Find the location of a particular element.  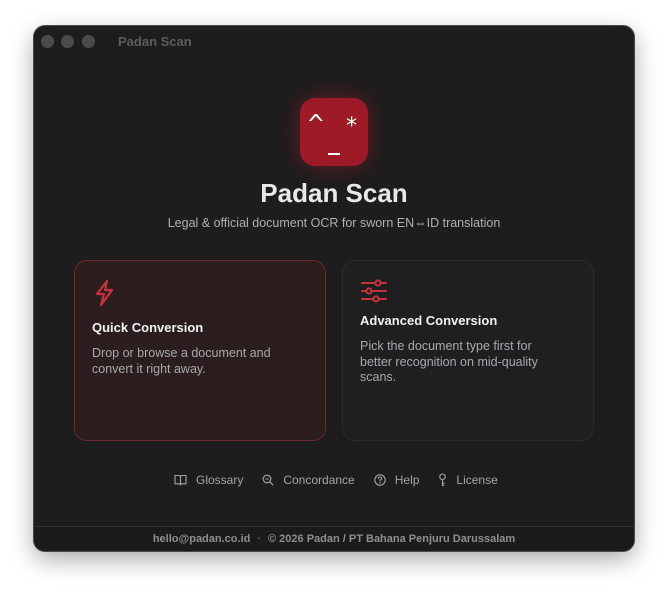

license-link-label: License is located at coordinates (477, 480).